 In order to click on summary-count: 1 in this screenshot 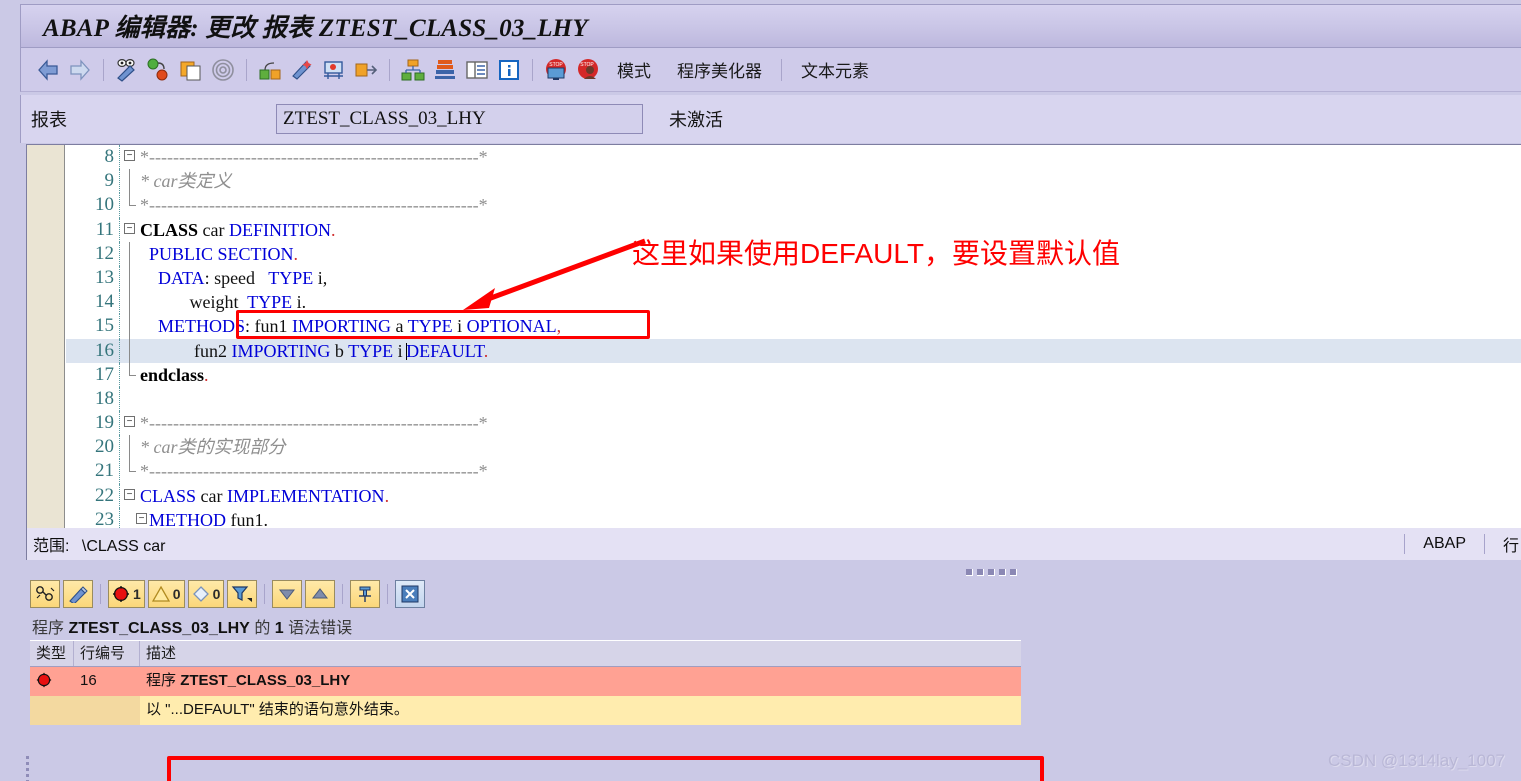, I will do `click(279, 628)`.